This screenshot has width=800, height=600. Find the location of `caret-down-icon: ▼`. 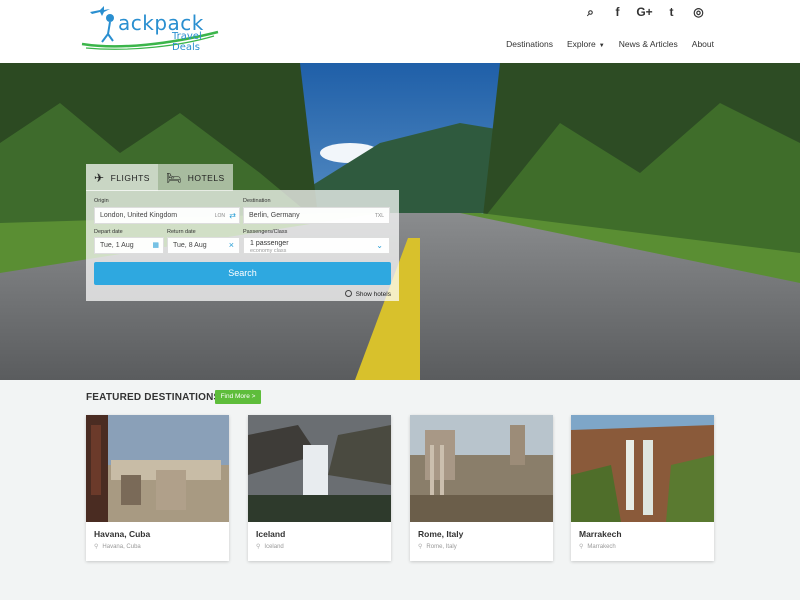

caret-down-icon: ▼ is located at coordinates (601, 46).